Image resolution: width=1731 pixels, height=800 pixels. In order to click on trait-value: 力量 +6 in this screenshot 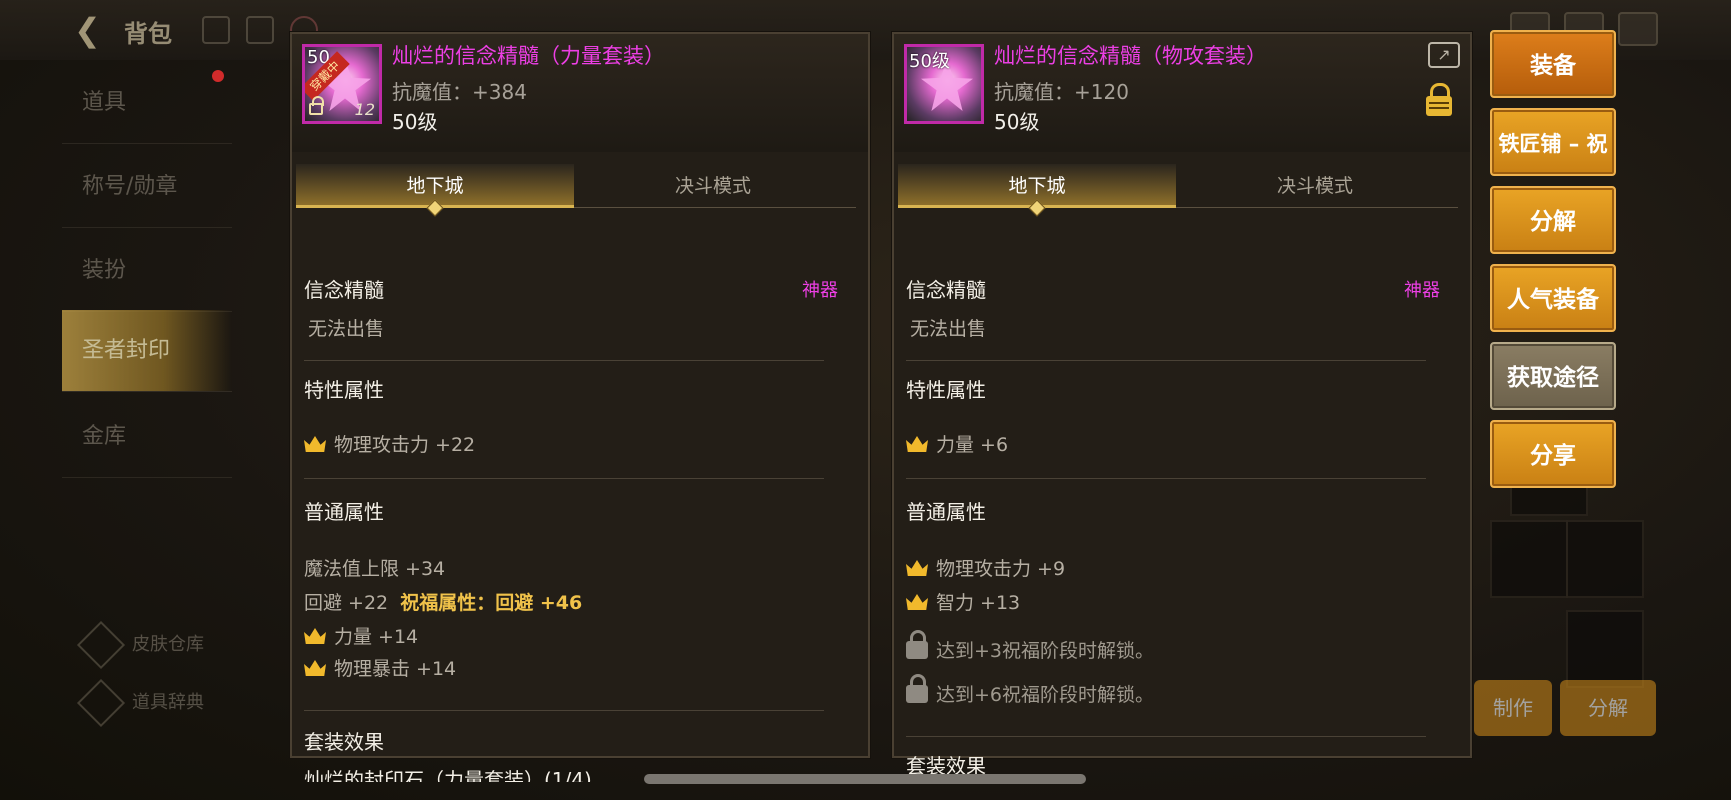, I will do `click(972, 445)`.